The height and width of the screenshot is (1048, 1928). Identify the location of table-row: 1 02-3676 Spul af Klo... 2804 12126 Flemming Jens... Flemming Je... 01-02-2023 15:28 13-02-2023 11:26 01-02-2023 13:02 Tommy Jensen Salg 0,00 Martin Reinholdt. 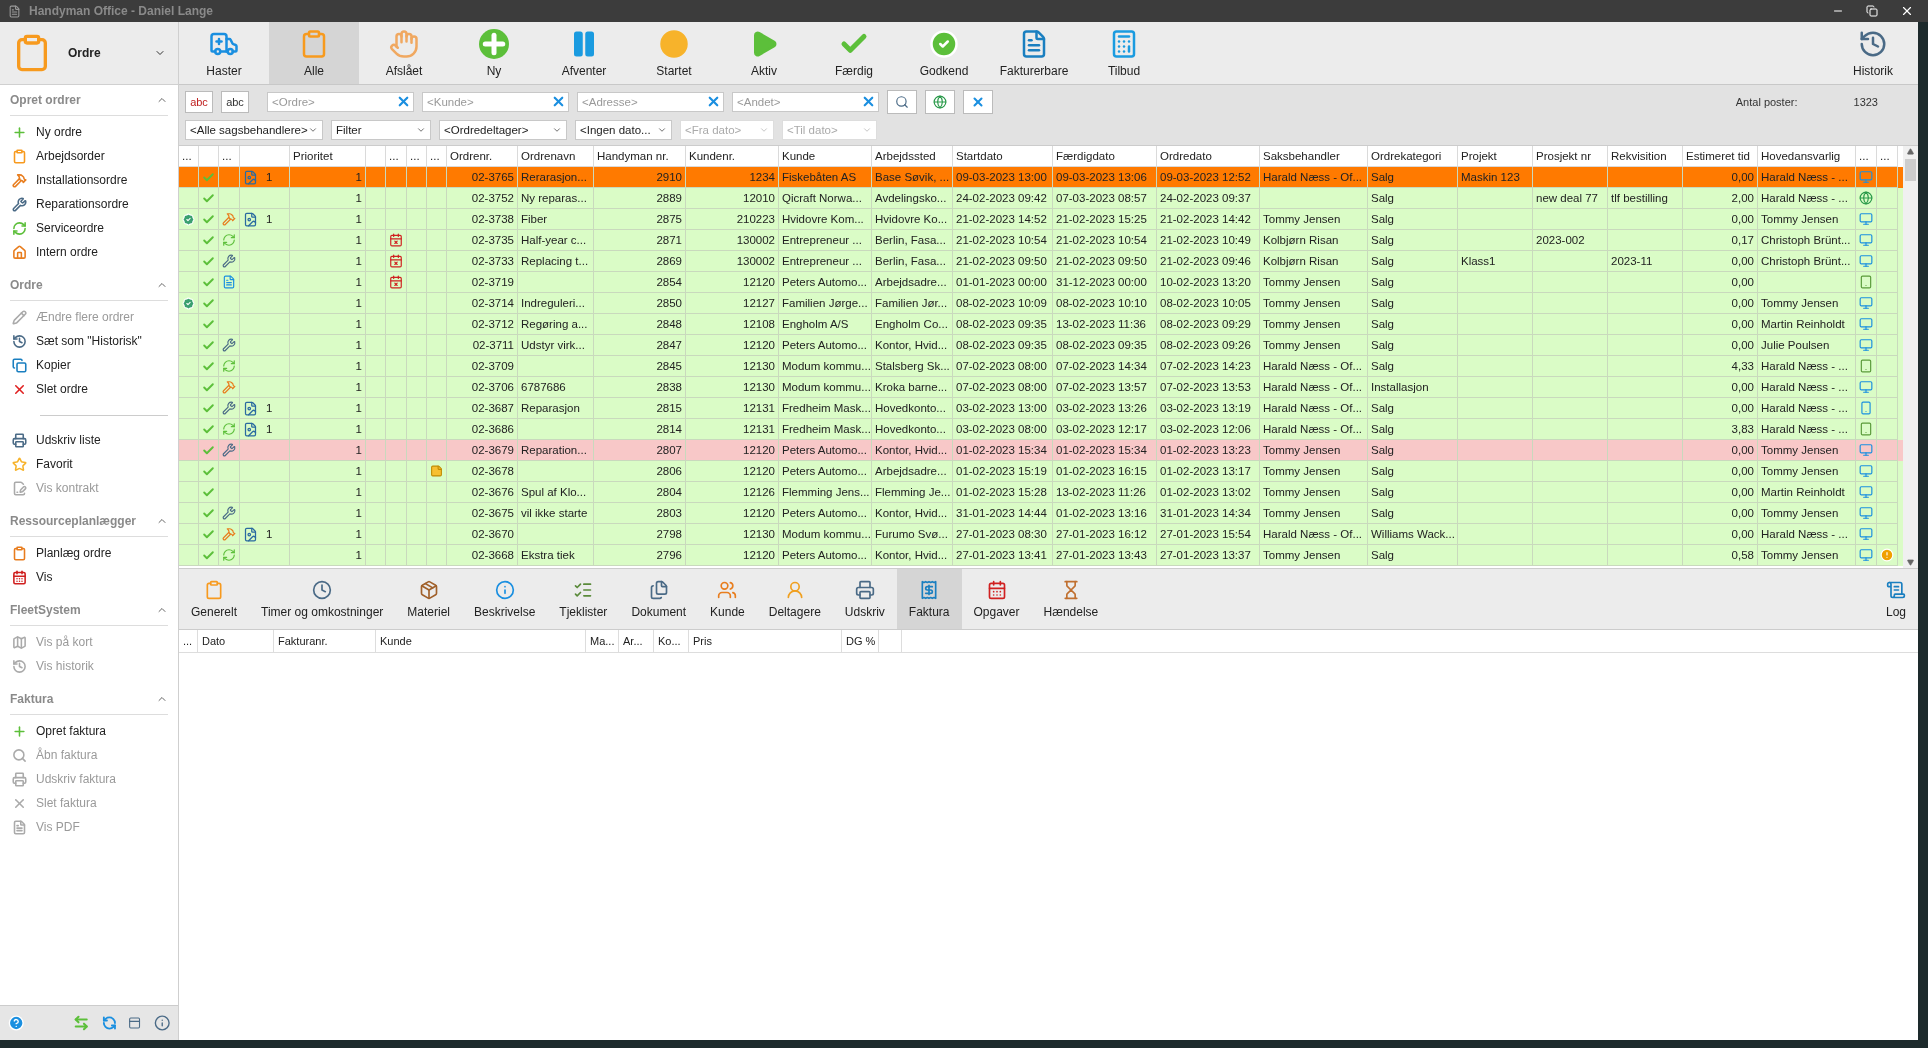
(1041, 492).